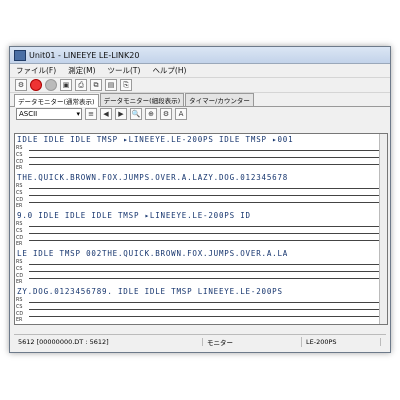 The height and width of the screenshot is (400, 400). What do you see at coordinates (136, 114) in the screenshot?
I see `search-icon: 🔍` at bounding box center [136, 114].